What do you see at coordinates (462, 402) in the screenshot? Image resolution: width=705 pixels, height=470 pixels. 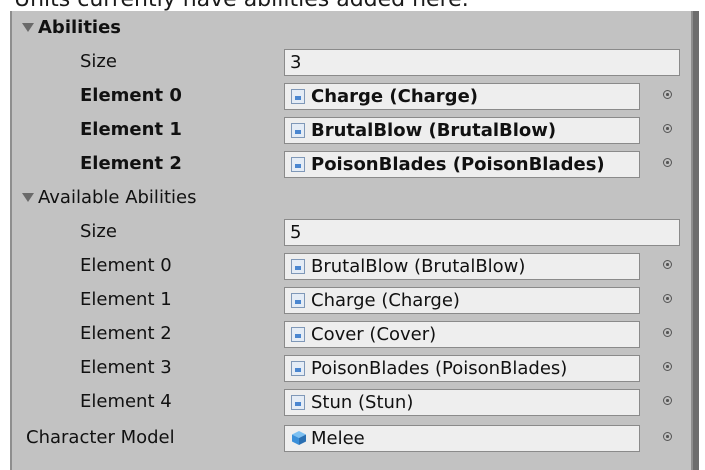 I see `object-field: Stun (Stun)` at bounding box center [462, 402].